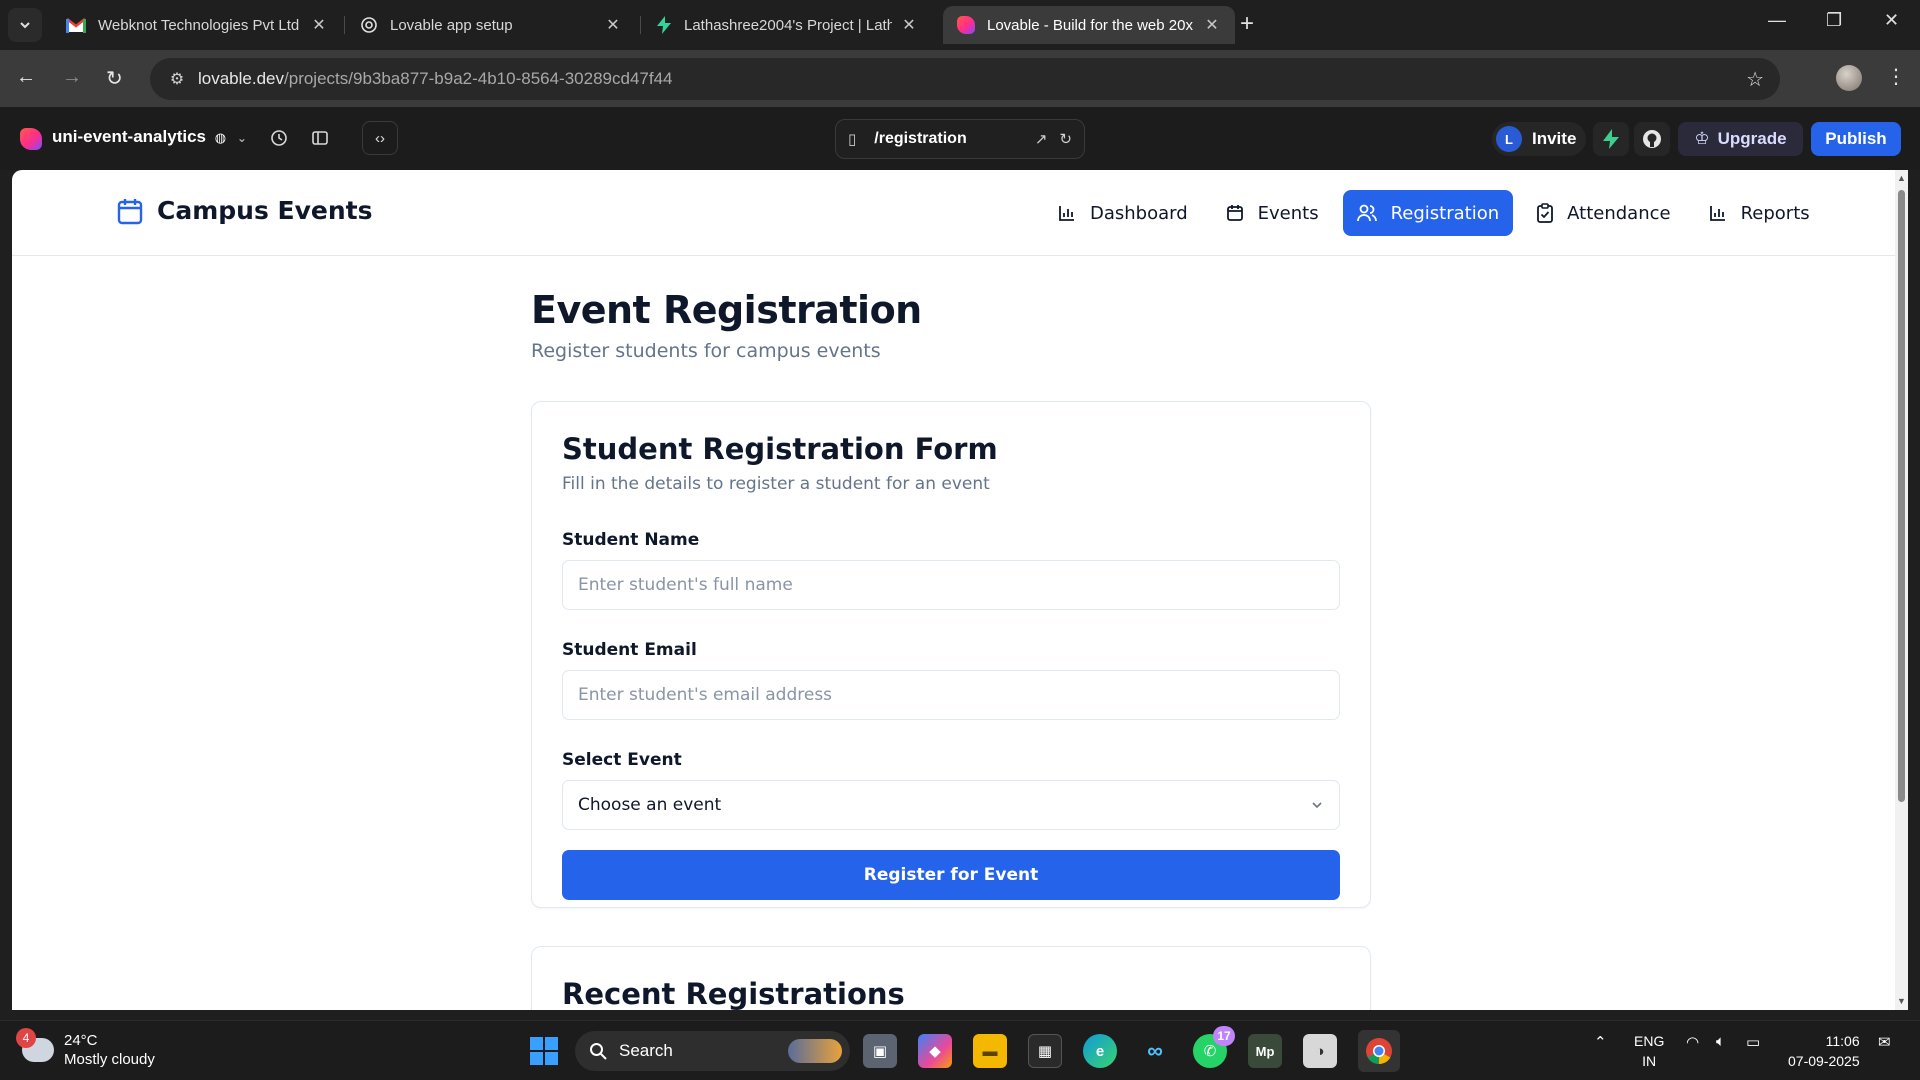 This screenshot has width=1920, height=1080. What do you see at coordinates (491, 25) in the screenshot?
I see `browser-tab-lovable-setup: Lovable app setup ✕` at bounding box center [491, 25].